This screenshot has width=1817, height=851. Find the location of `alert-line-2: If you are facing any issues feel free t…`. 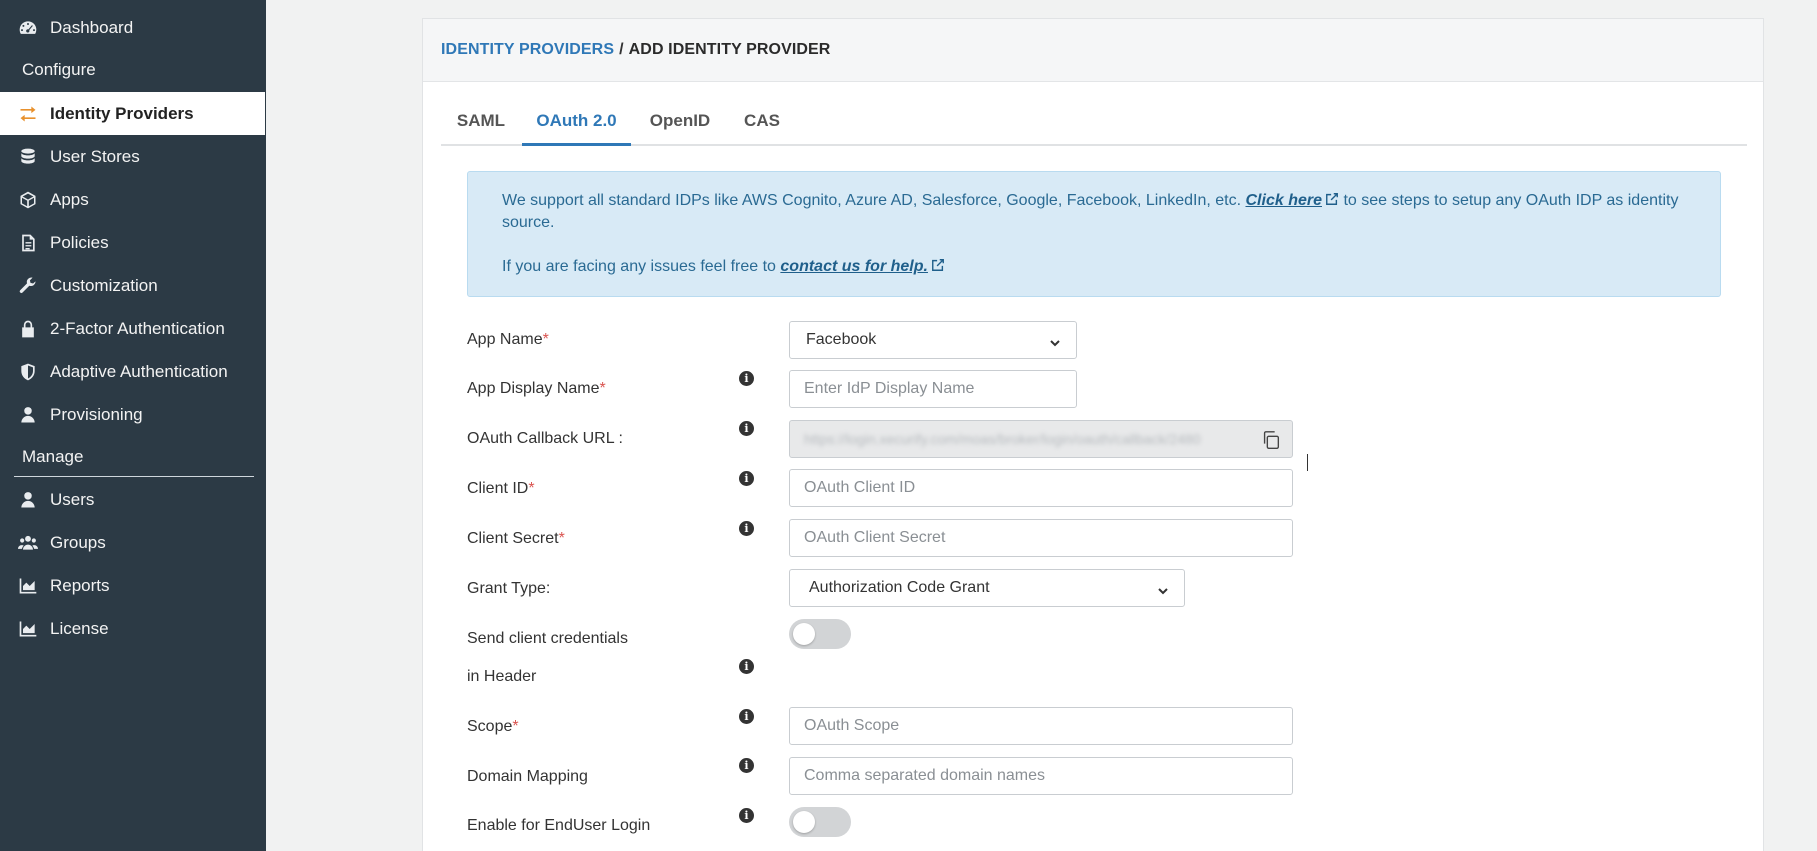

alert-line-2: If you are facing any issues feel free t… is located at coordinates (1094, 267).